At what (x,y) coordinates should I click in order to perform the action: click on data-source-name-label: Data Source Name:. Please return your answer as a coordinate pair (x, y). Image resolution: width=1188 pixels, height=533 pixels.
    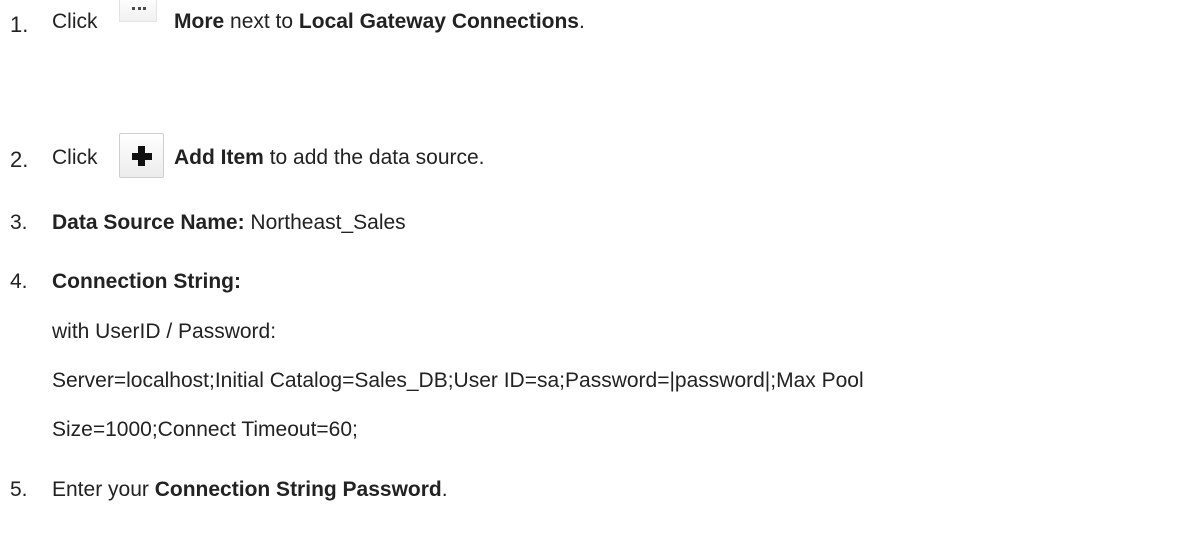
    Looking at the image, I should click on (148, 222).